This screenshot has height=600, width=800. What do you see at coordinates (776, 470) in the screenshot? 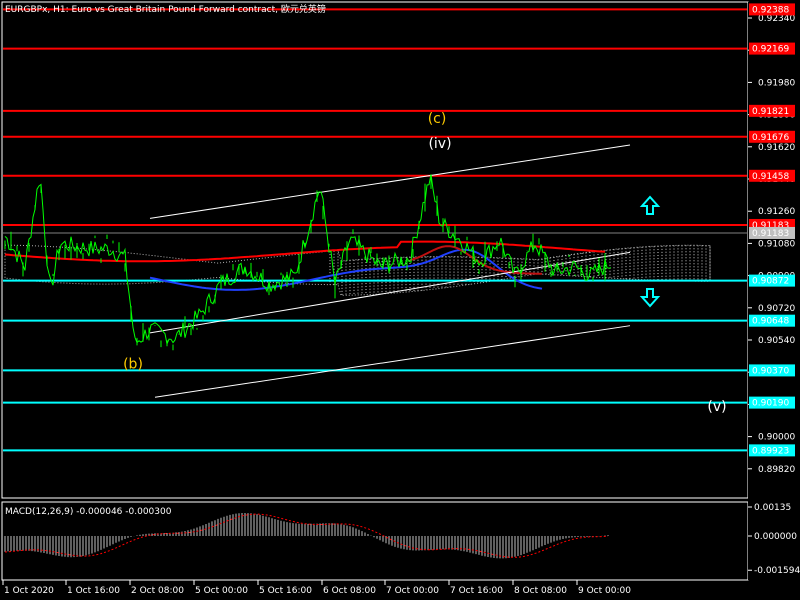
I see `price-tick-label: 0.89820` at bounding box center [776, 470].